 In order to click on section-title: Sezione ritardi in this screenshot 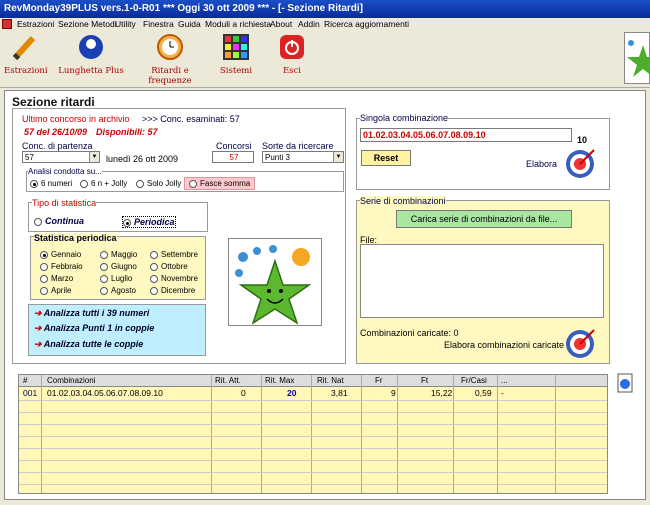, I will do `click(53, 102)`.